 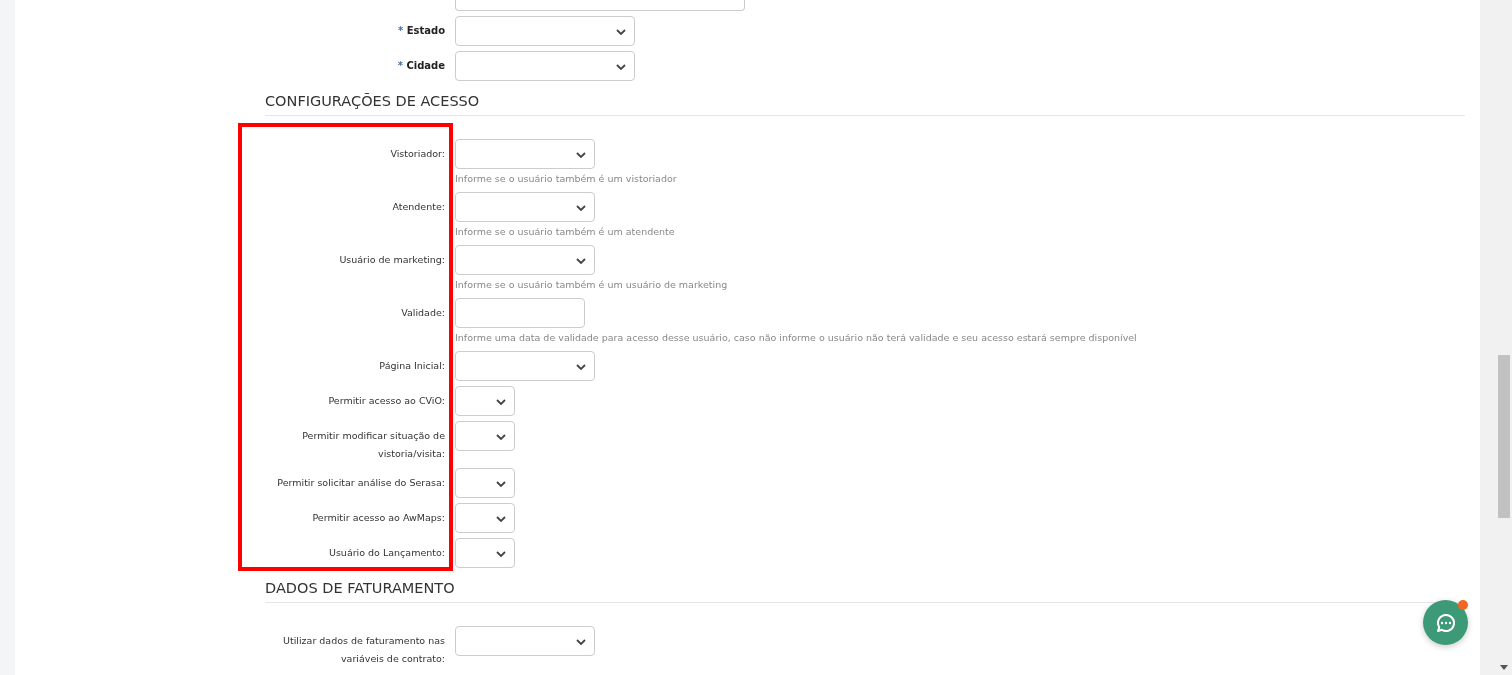 I want to click on field-label: Atendente:, so click(x=418, y=207).